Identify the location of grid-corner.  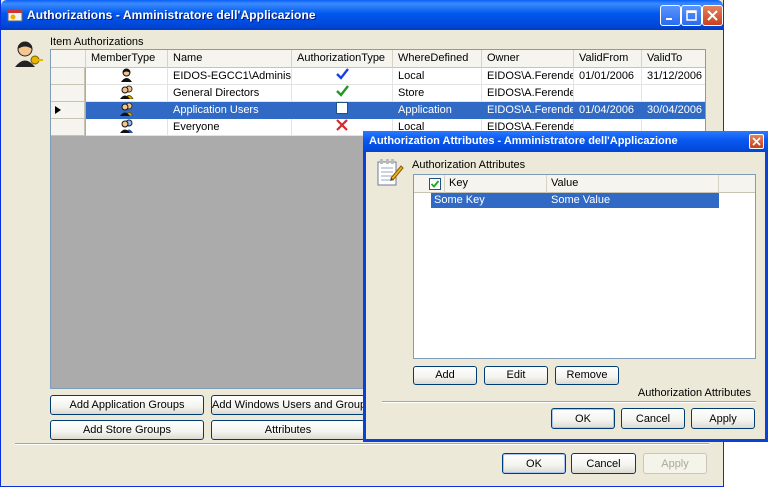
(68, 59).